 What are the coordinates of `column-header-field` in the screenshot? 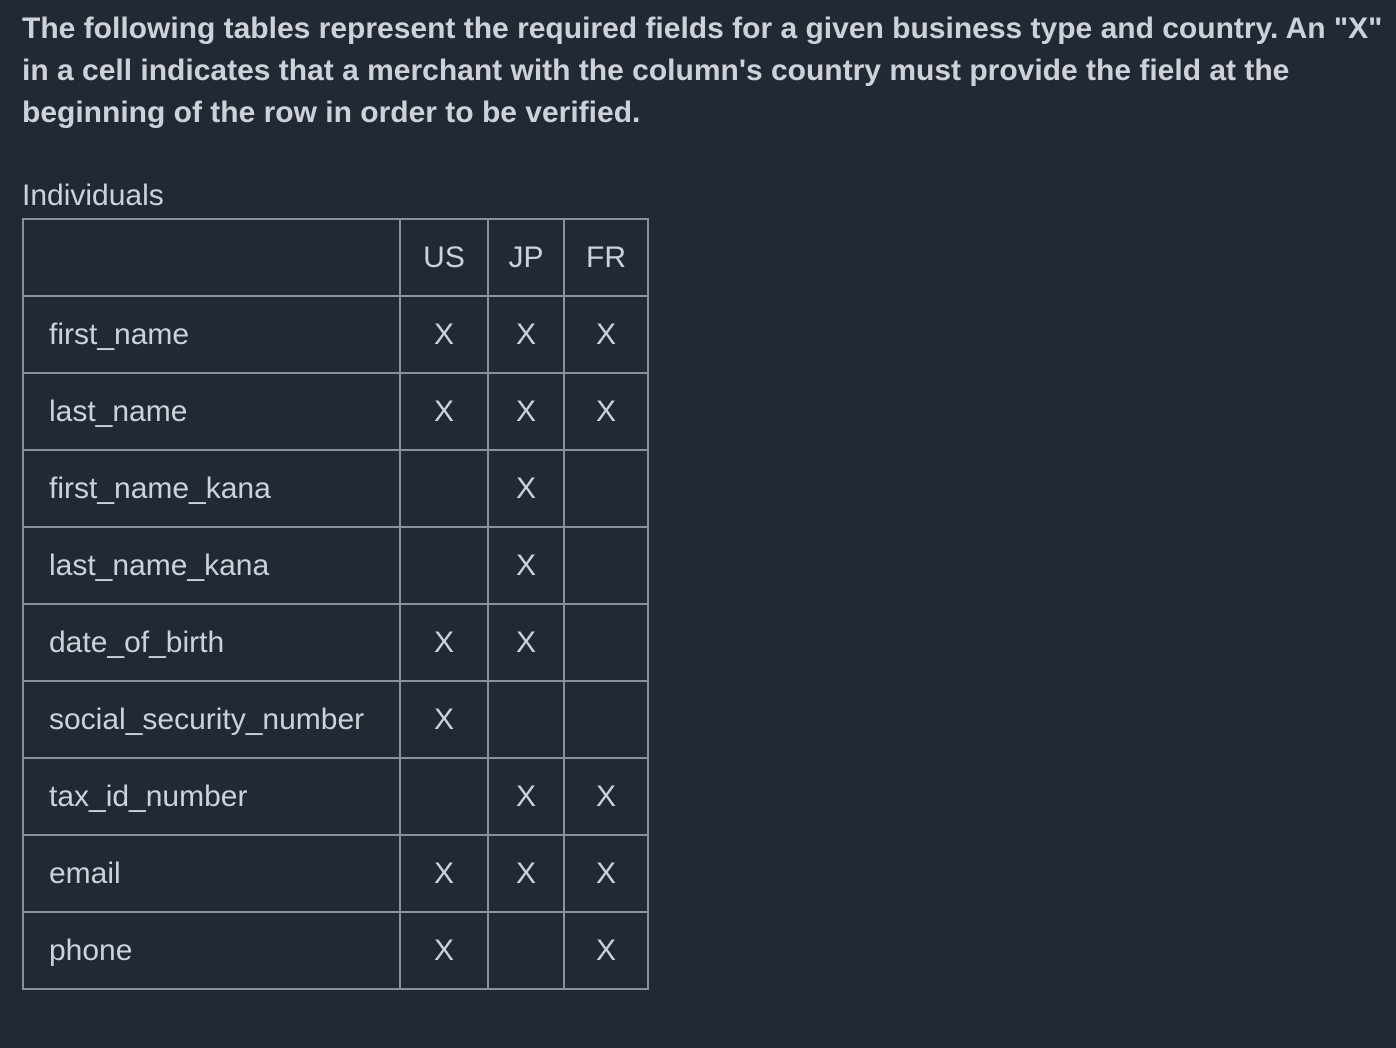 It's located at (211, 257).